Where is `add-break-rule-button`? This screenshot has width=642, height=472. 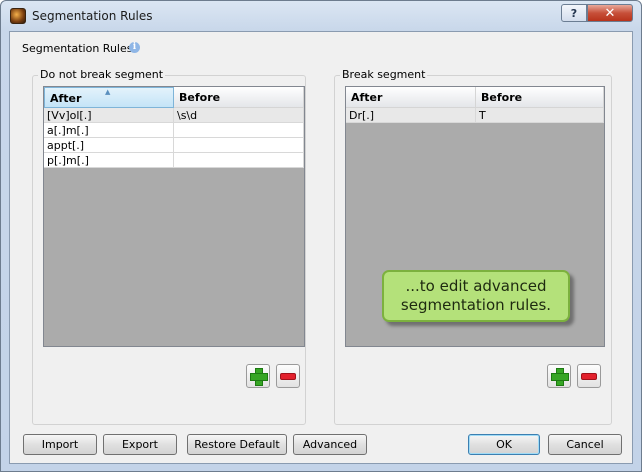 add-break-rule-button is located at coordinates (559, 376).